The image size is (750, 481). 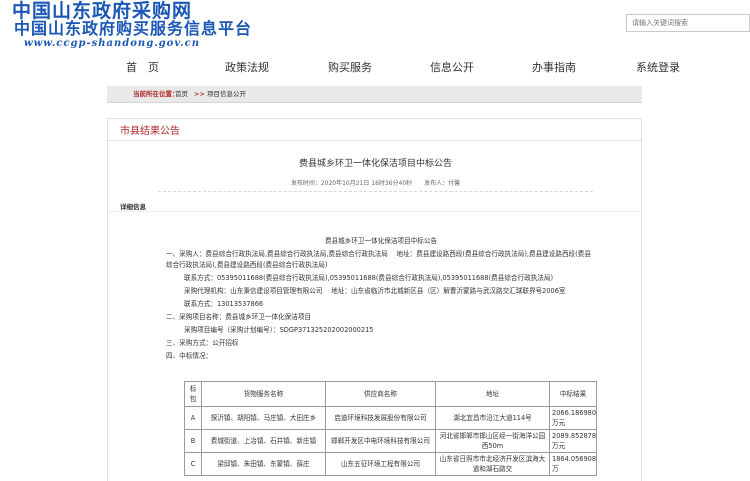 I want to click on search-input, so click(x=688, y=23).